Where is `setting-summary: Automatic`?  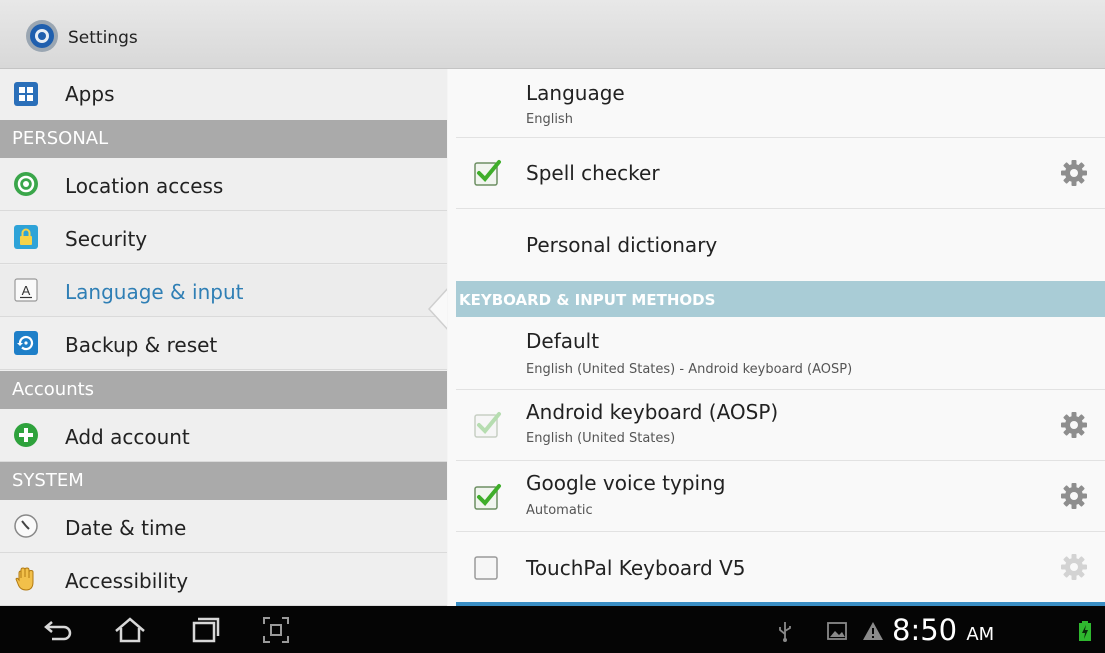 setting-summary: Automatic is located at coordinates (559, 510).